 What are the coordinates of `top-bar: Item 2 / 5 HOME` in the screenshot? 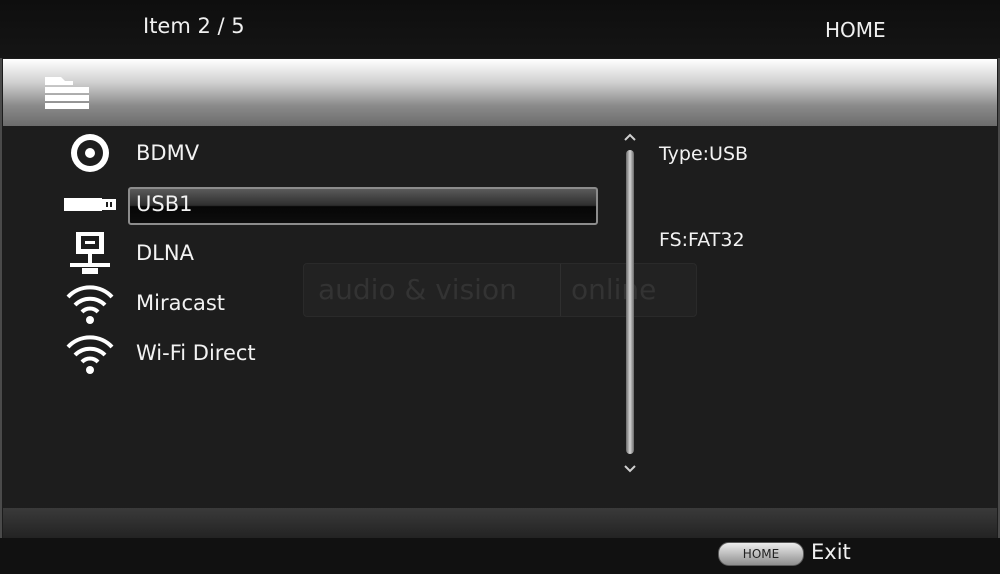 It's located at (500, 29).